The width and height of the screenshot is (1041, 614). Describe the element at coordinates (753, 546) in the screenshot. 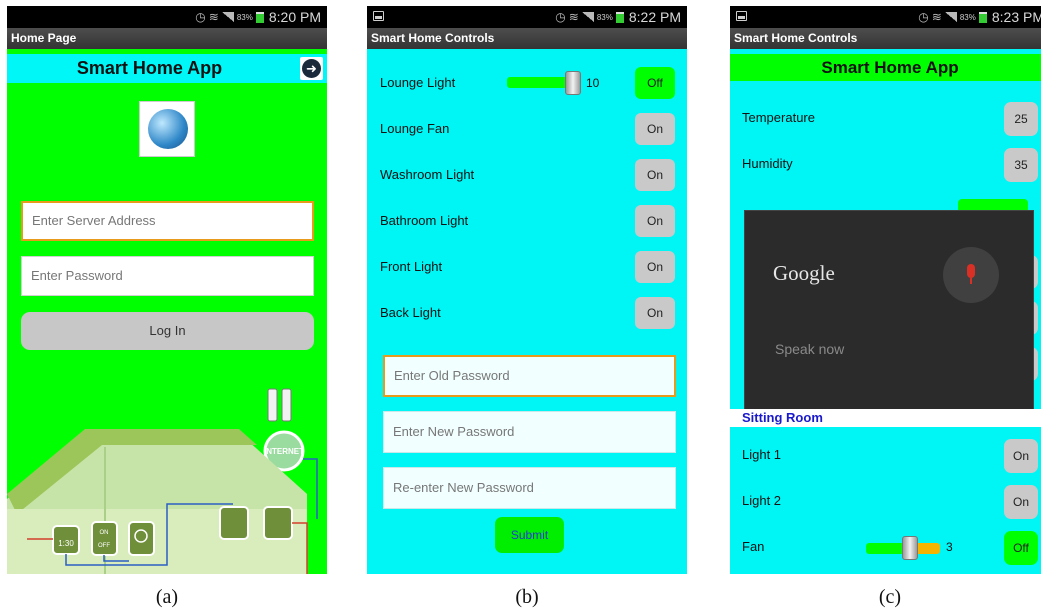

I see `control-label: Fan` at that location.